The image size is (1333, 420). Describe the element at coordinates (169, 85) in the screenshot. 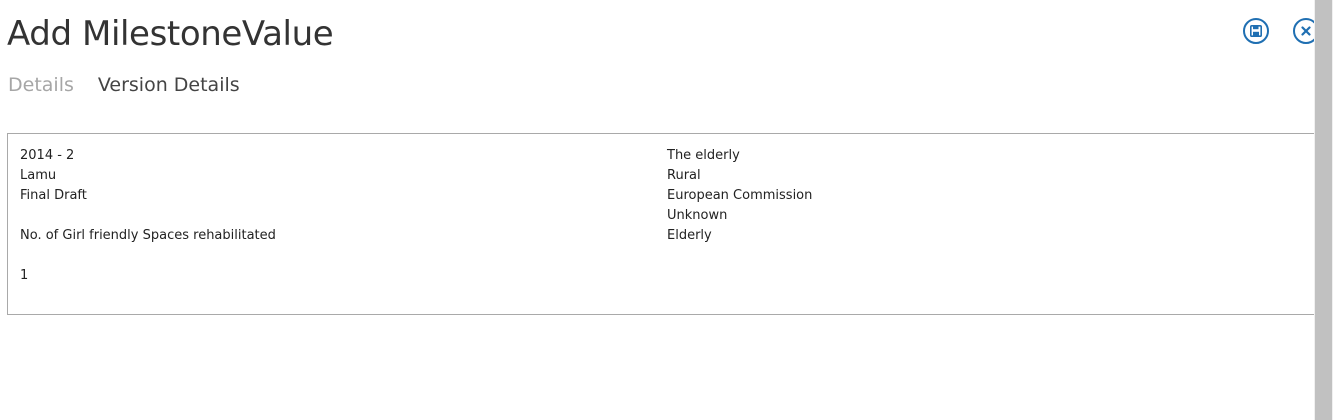

I see `tab-version-details: Version Details` at that location.